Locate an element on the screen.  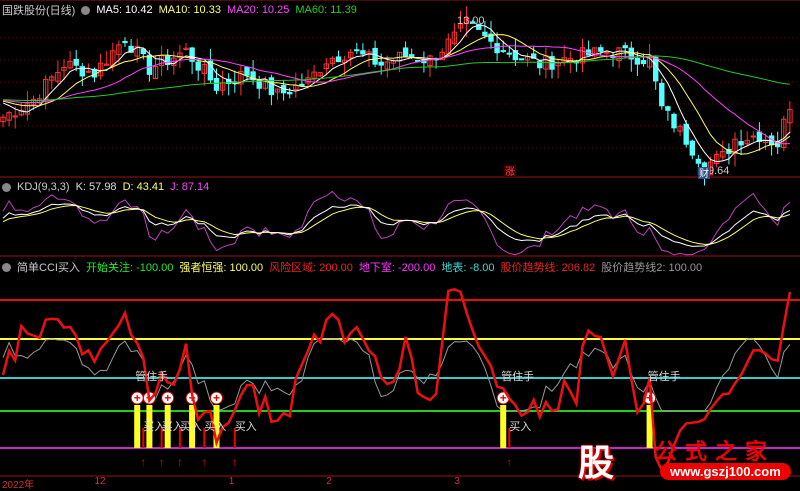
d-line is located at coordinates (396, 225).